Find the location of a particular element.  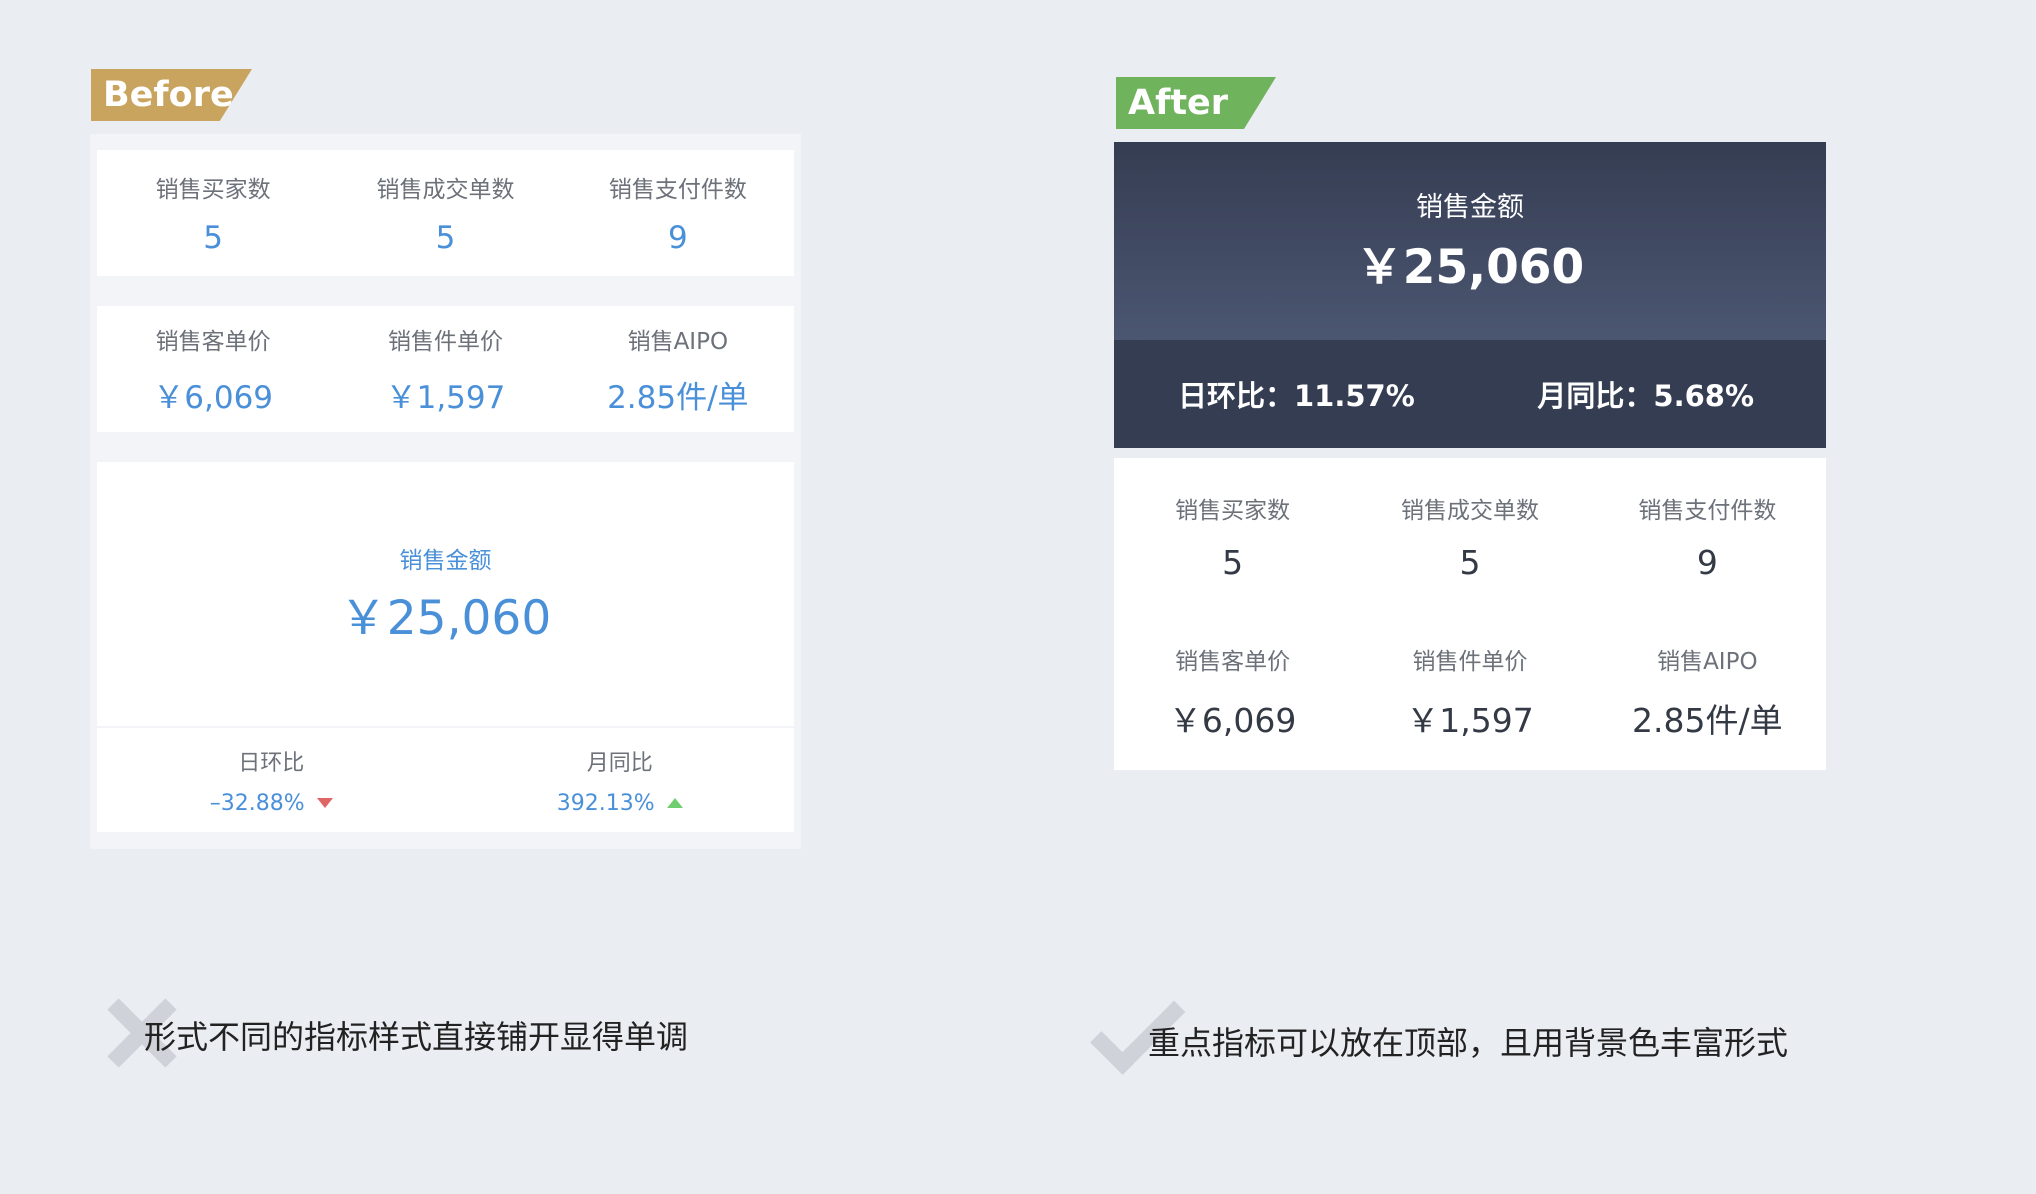

trend-up-icon is located at coordinates (674, 803).